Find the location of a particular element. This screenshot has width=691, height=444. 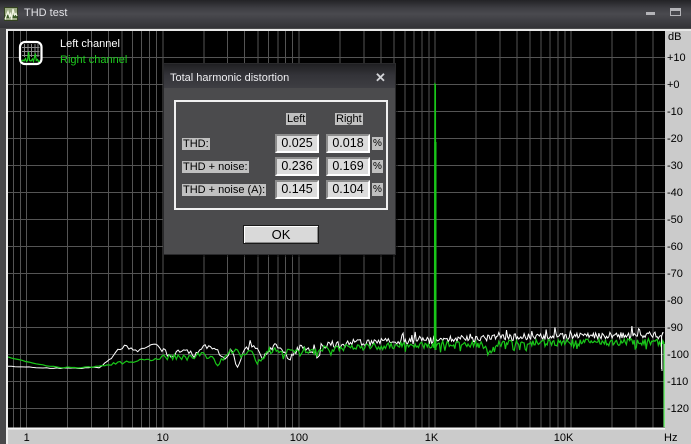

svg-text: -100 is located at coordinates (678, 355).